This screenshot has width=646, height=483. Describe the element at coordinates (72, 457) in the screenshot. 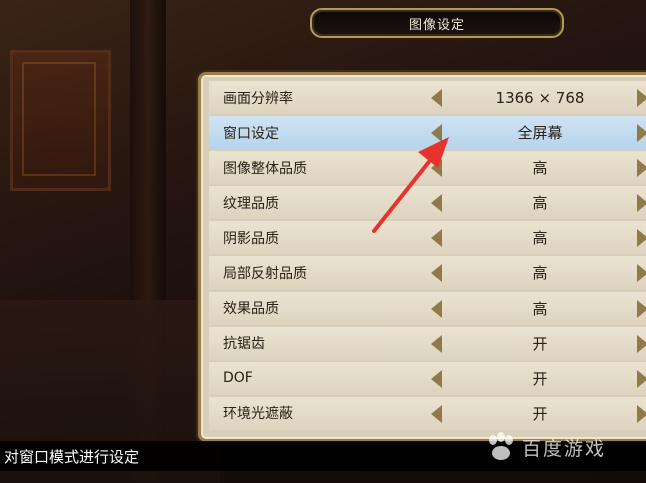

I see `hint-text: 对窗口模式进行设定` at that location.